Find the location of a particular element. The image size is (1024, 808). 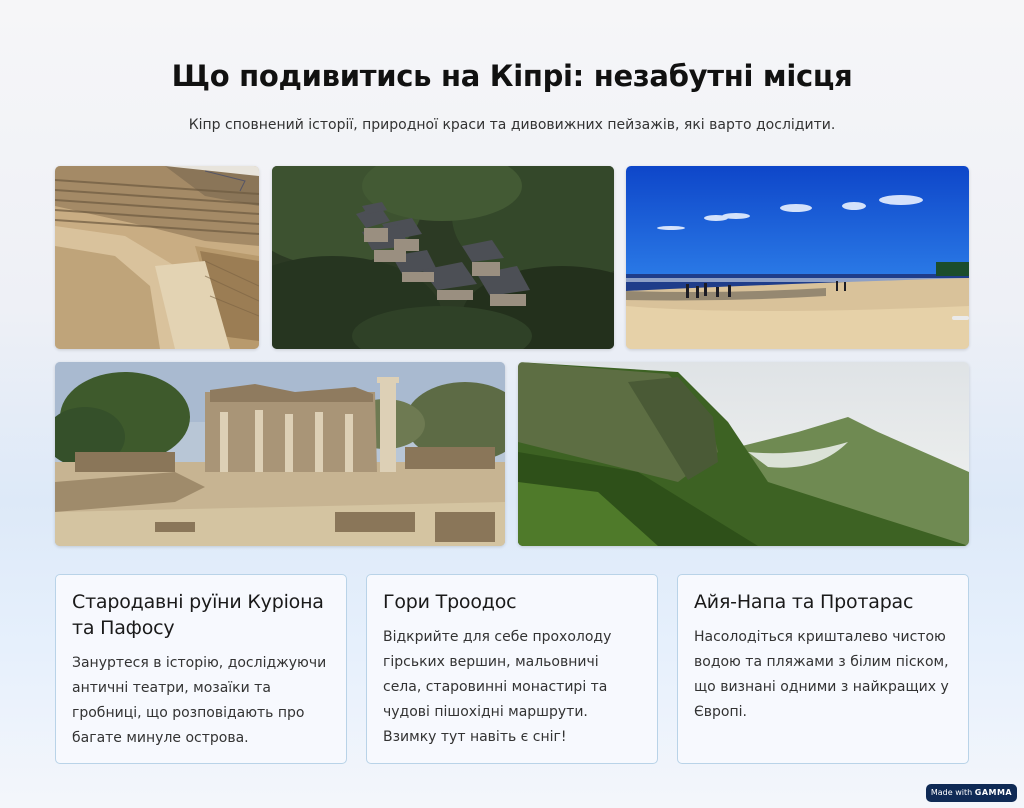

gamma-logo: GAMMA is located at coordinates (993, 792).